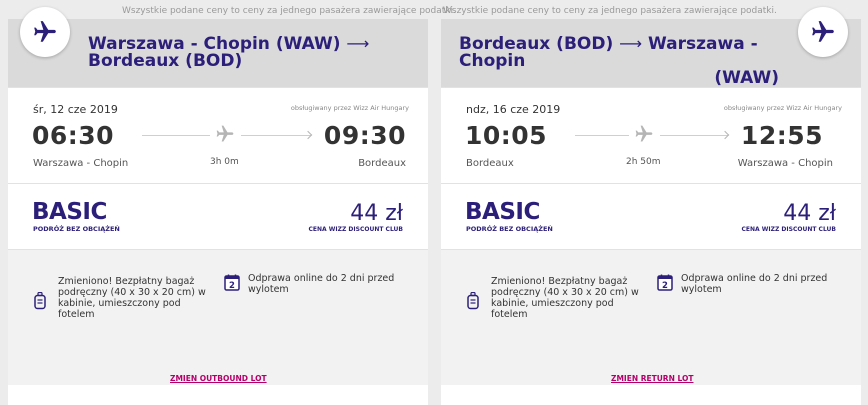  Describe the element at coordinates (619, 61) in the screenshot. I see `route-title: Bordeaux (BOD) ⟶ Warszawa - Chopin (WAW)` at that location.